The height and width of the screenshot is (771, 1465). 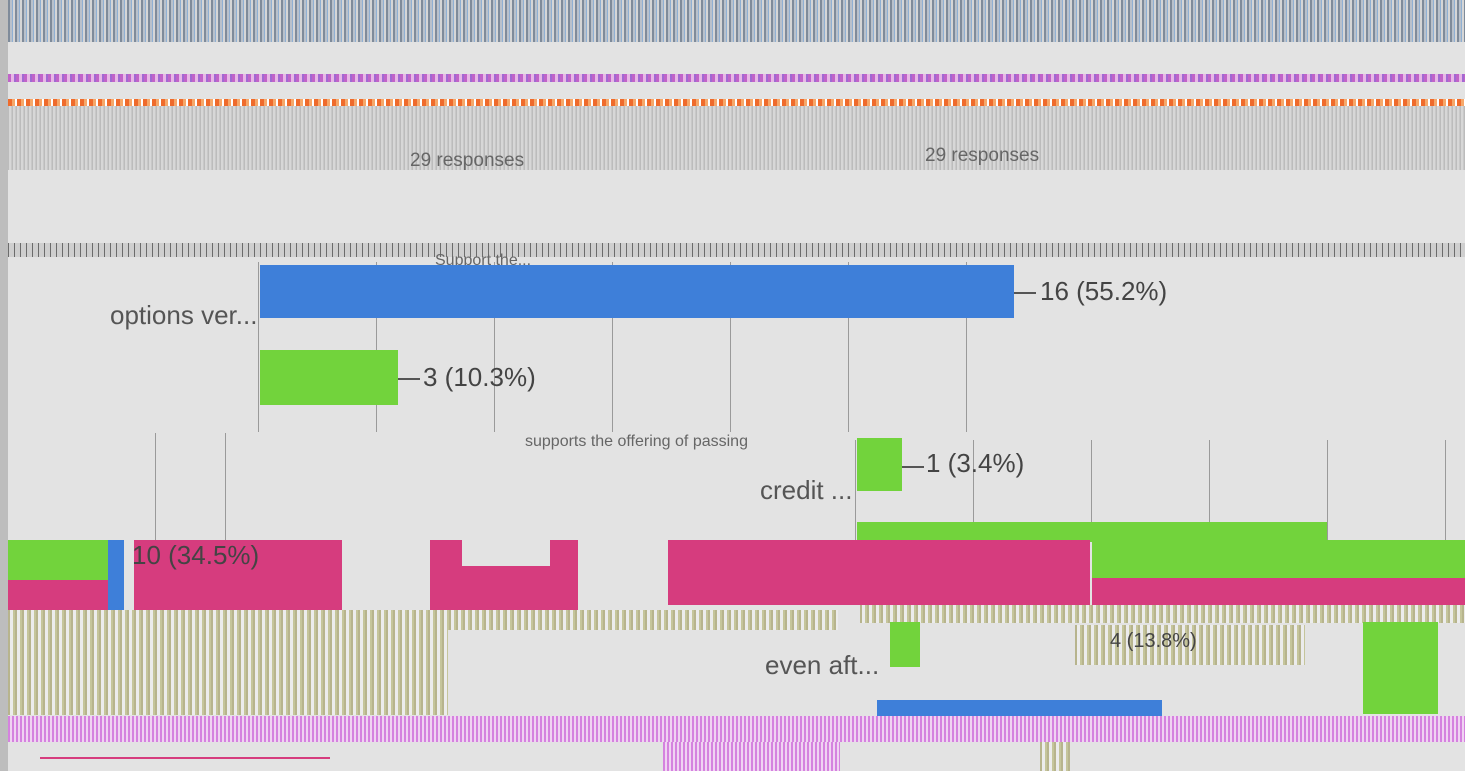 What do you see at coordinates (736, 21) in the screenshot?
I see `header-band` at bounding box center [736, 21].